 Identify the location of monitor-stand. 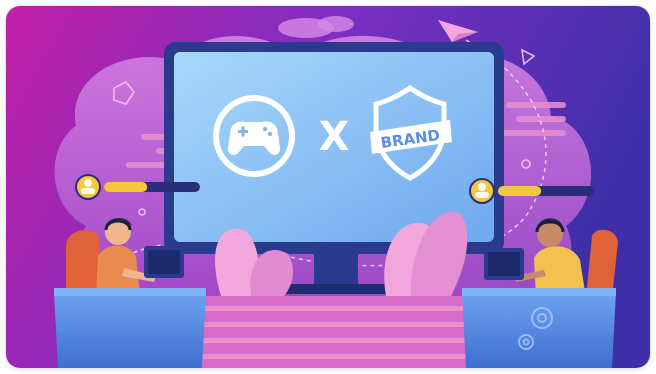
(336, 269).